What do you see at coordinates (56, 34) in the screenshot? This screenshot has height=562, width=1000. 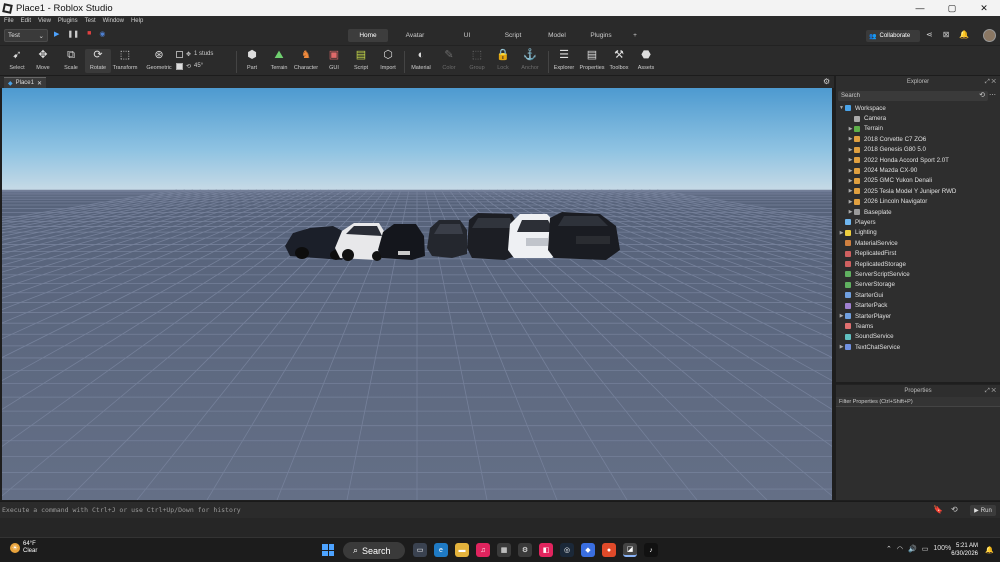 I see `play-icon: ▶` at bounding box center [56, 34].